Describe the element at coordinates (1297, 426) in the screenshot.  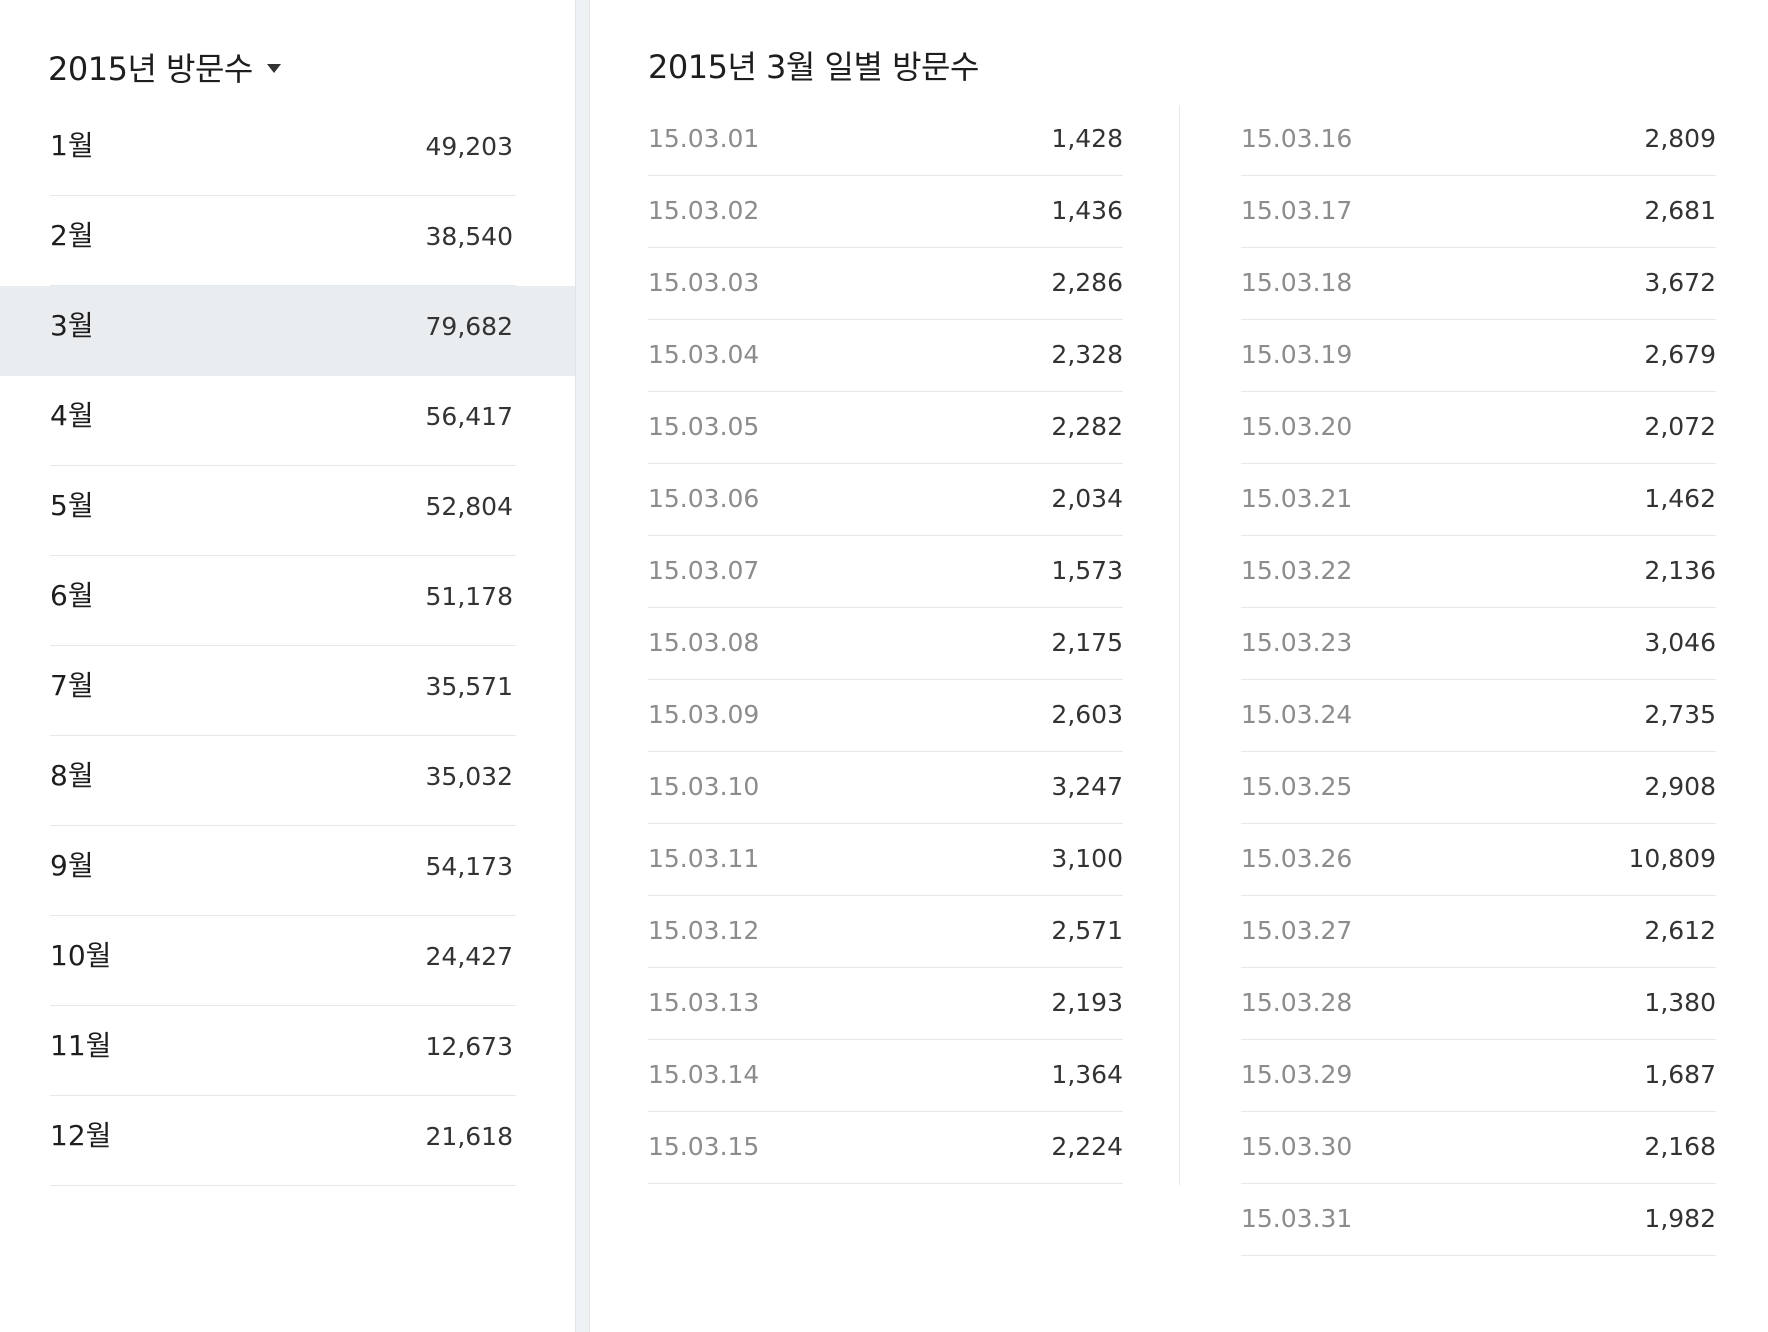
I see `daily-date: 15.03.20` at that location.